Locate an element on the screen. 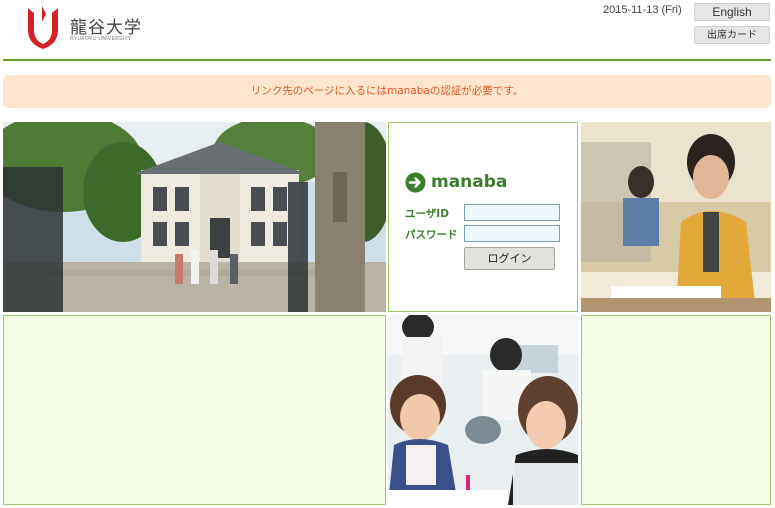  student-photo is located at coordinates (676, 217).